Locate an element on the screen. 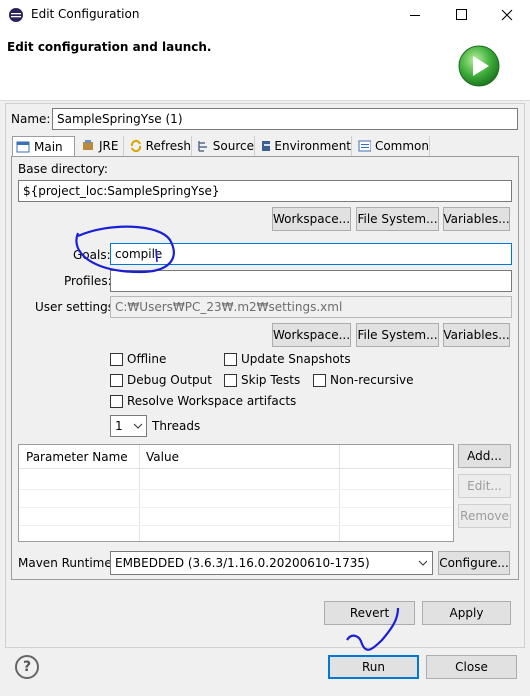  threads-value: 1 is located at coordinates (119, 426).